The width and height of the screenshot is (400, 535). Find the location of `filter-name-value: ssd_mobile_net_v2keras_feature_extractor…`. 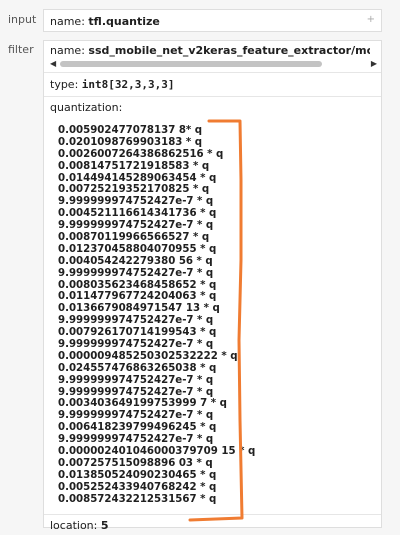

filter-name-value: ssd_mobile_net_v2keras_feature_extractor… is located at coordinates (229, 50).